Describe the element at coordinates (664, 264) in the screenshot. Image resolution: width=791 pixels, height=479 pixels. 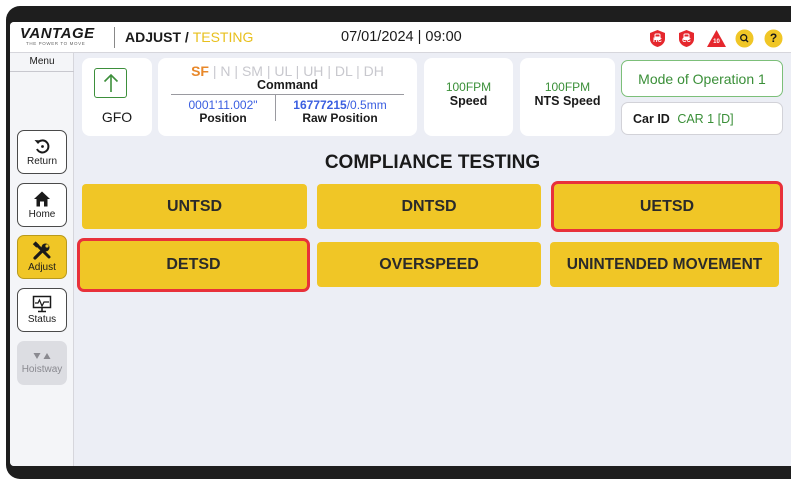
I see `unintended-movement-button: UNINTENDED MOVEMENT` at that location.